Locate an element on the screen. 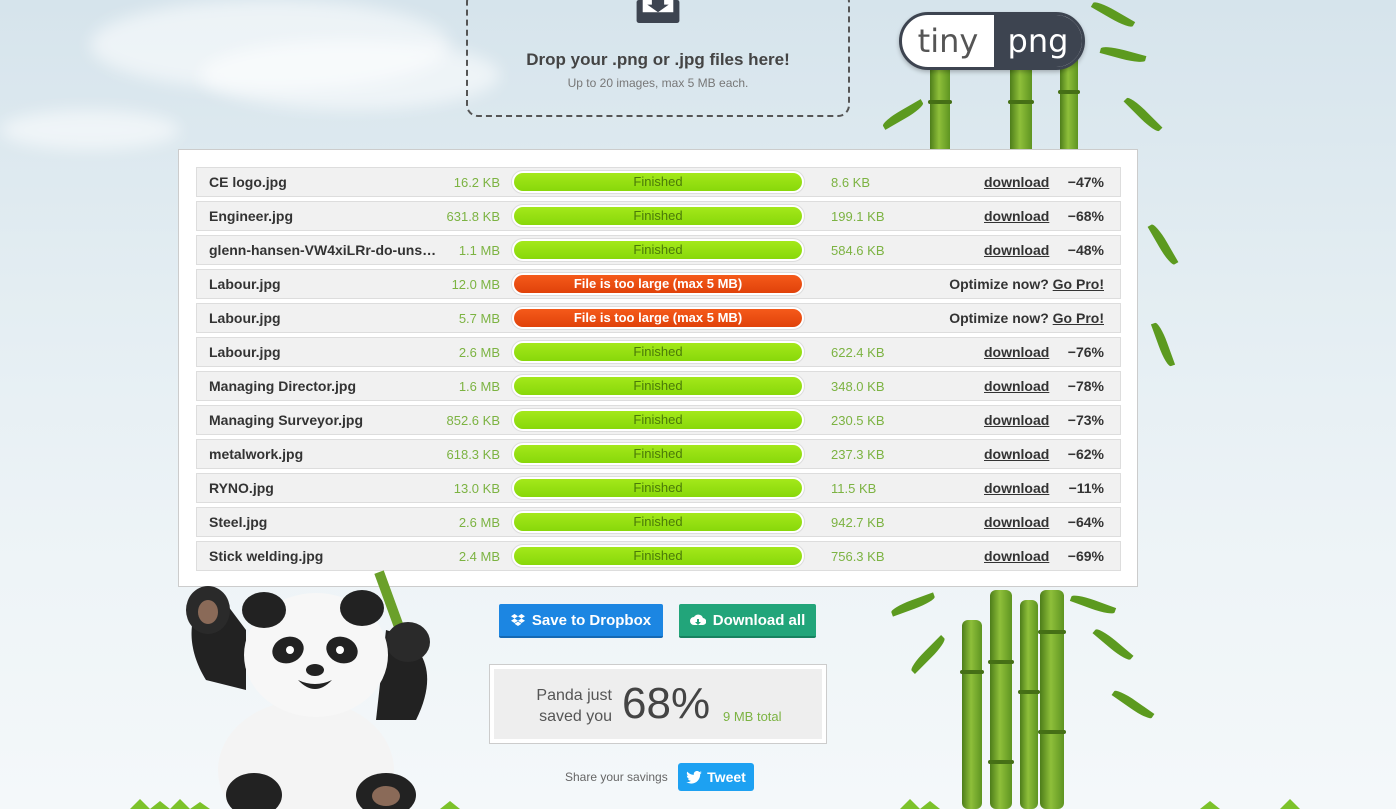 Image resolution: width=1396 pixels, height=809 pixels. savings-percent: −73% is located at coordinates (1085, 420).